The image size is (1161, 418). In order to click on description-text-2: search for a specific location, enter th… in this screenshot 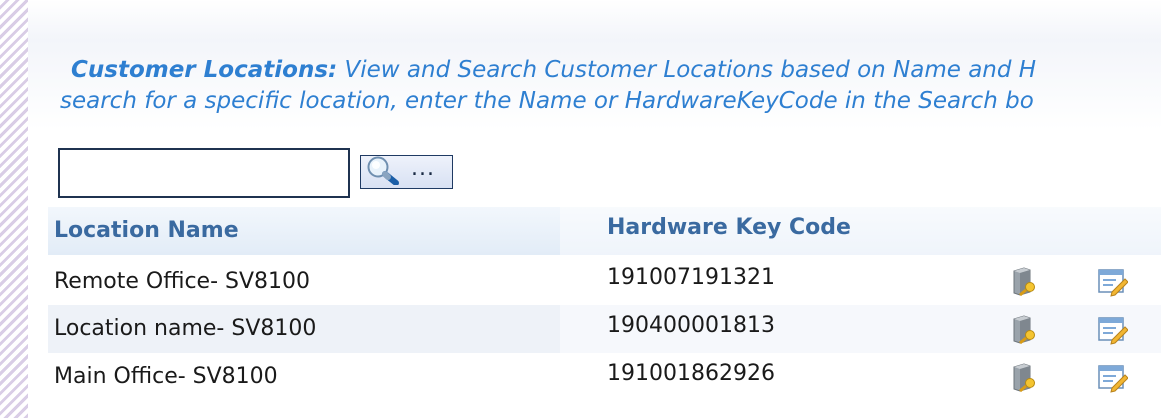, I will do `click(547, 101)`.